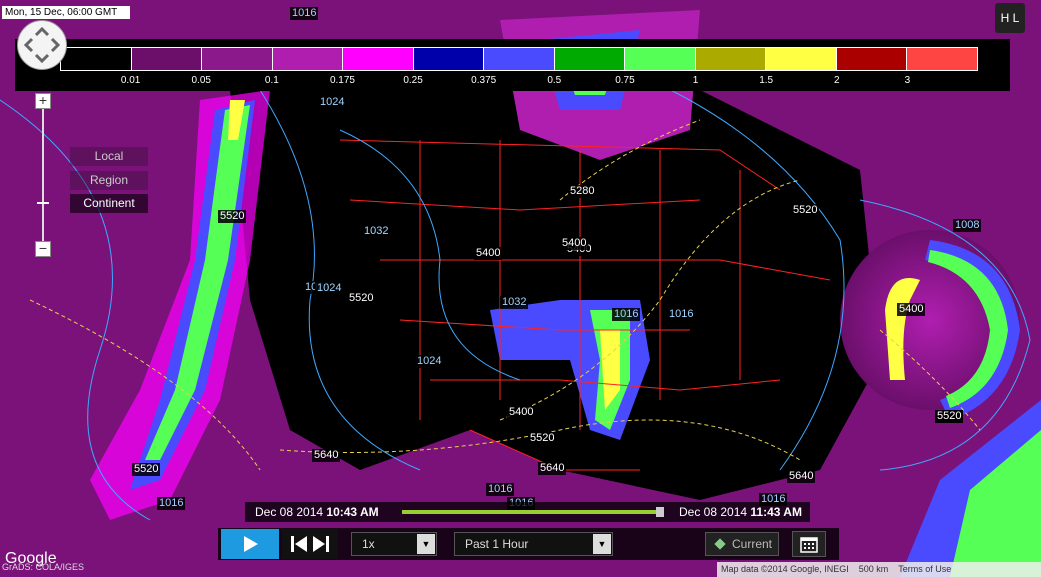  Describe the element at coordinates (776, 512) in the screenshot. I see `end-time-text: 11:43 AM` at that location.